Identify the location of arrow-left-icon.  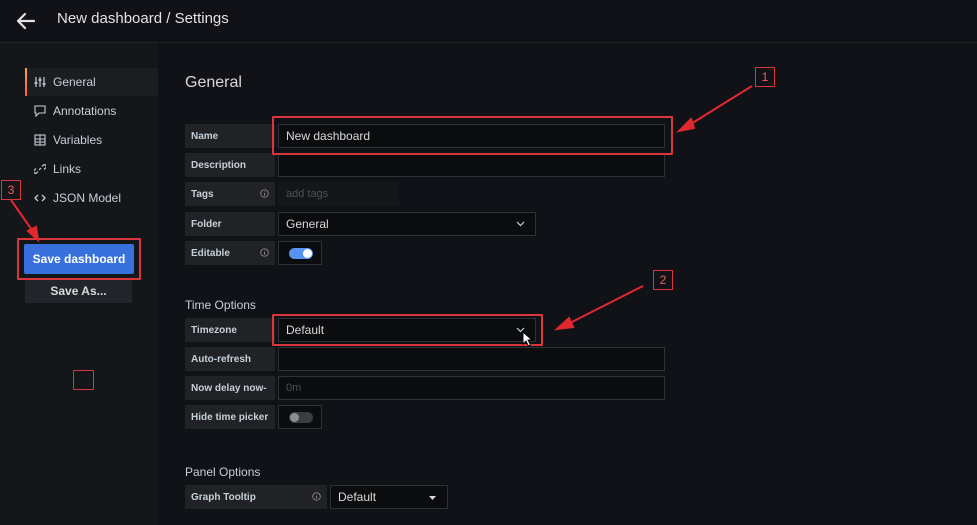
(26, 21).